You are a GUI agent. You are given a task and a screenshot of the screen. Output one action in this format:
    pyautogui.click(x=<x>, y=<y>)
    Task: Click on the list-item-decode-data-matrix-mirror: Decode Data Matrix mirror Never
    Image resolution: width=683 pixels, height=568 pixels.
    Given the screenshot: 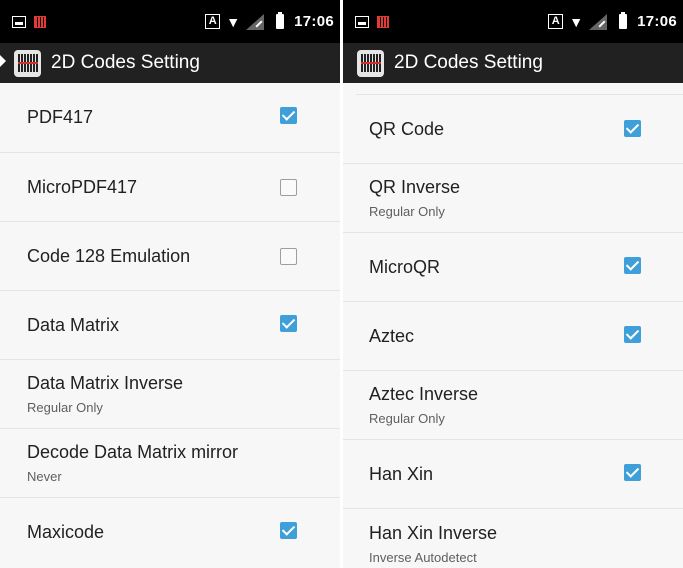 What is the action you would take?
    pyautogui.click(x=170, y=463)
    